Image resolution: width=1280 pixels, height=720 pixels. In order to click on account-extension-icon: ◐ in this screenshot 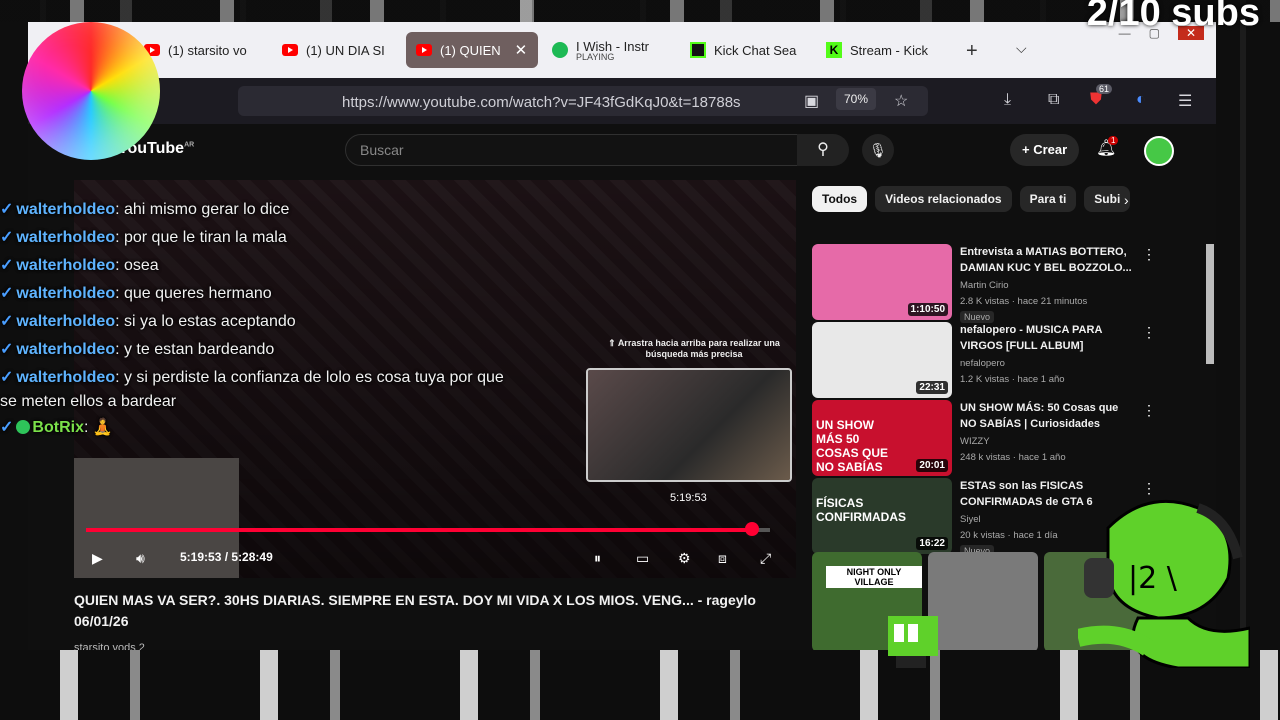, I will do `click(1141, 100)`.